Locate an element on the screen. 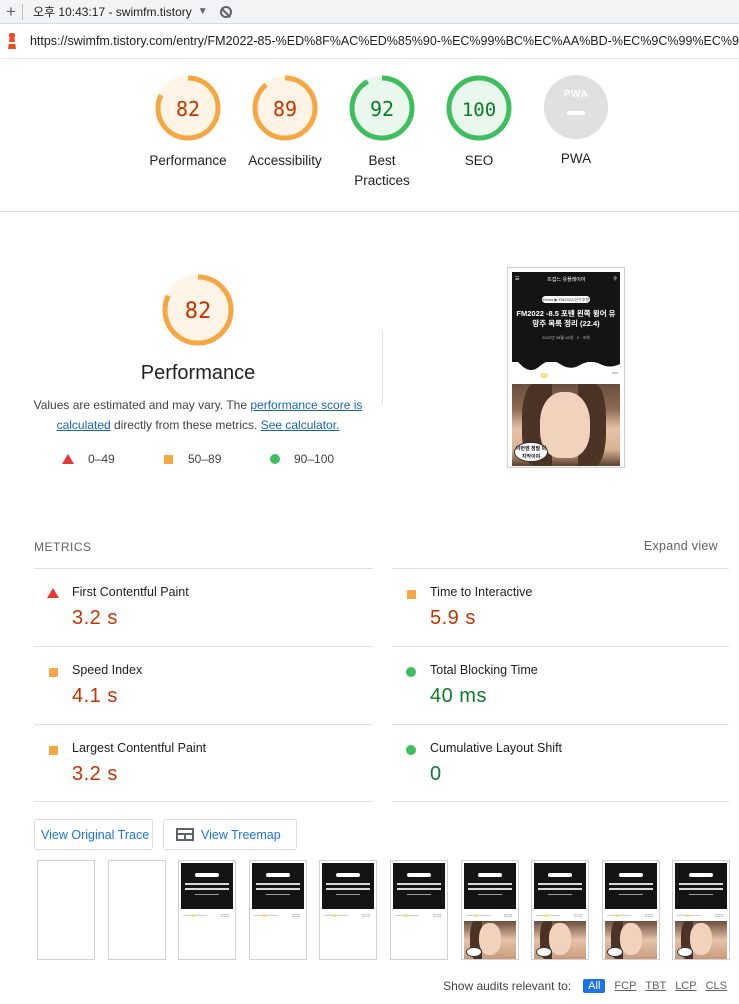 This screenshot has height=1004, width=739. legend-average: 50–89 is located at coordinates (192, 459).